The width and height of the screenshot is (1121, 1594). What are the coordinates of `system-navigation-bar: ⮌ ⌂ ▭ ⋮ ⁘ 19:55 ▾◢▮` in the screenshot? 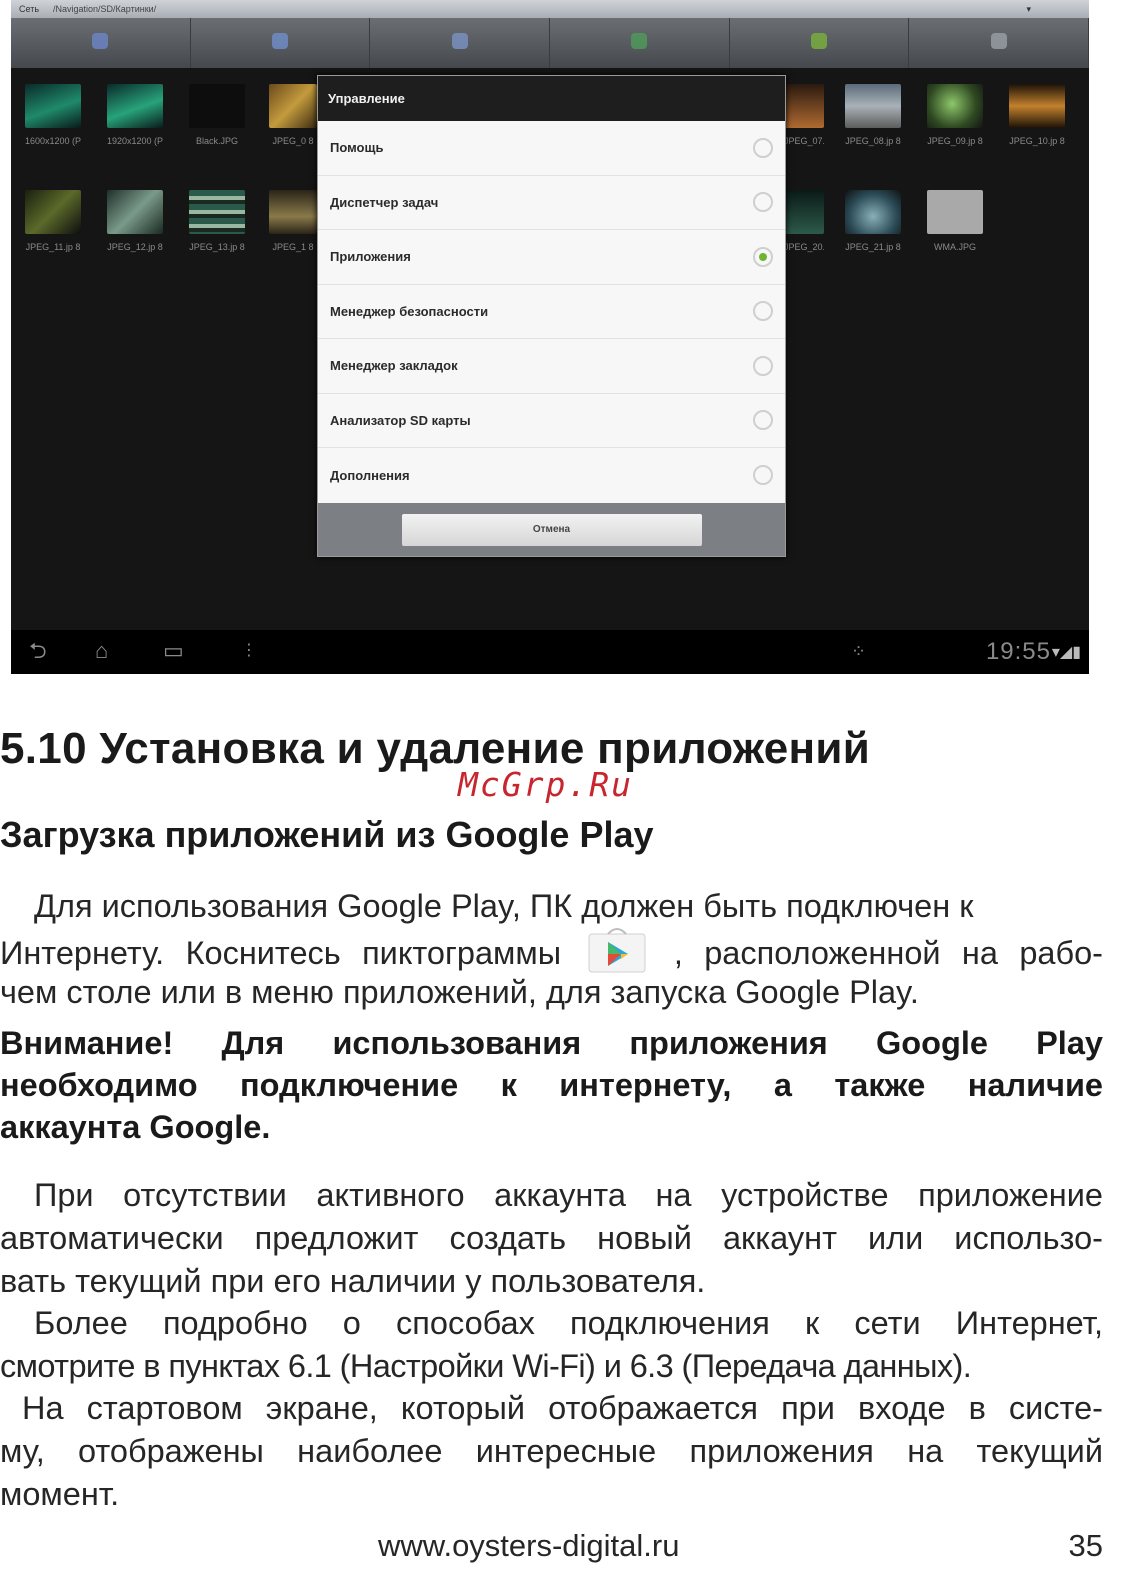 It's located at (550, 652).